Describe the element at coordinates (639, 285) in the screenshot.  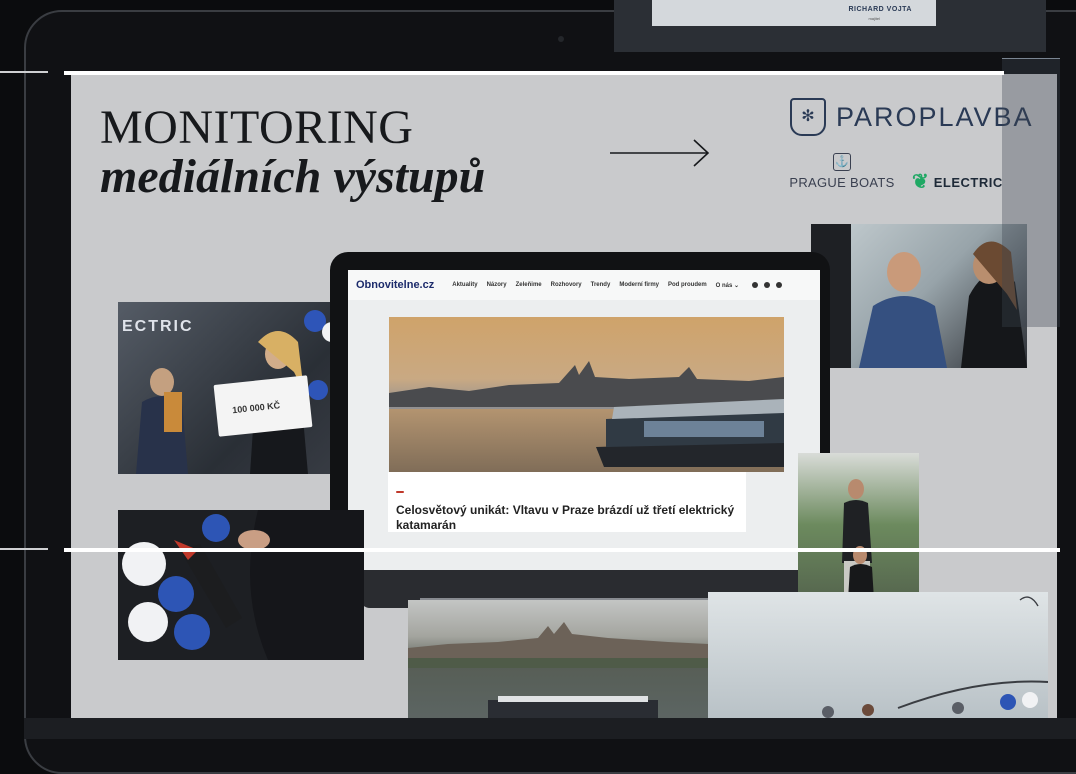
I see `nav-item-moderni-firmy: Moderní firmy` at that location.